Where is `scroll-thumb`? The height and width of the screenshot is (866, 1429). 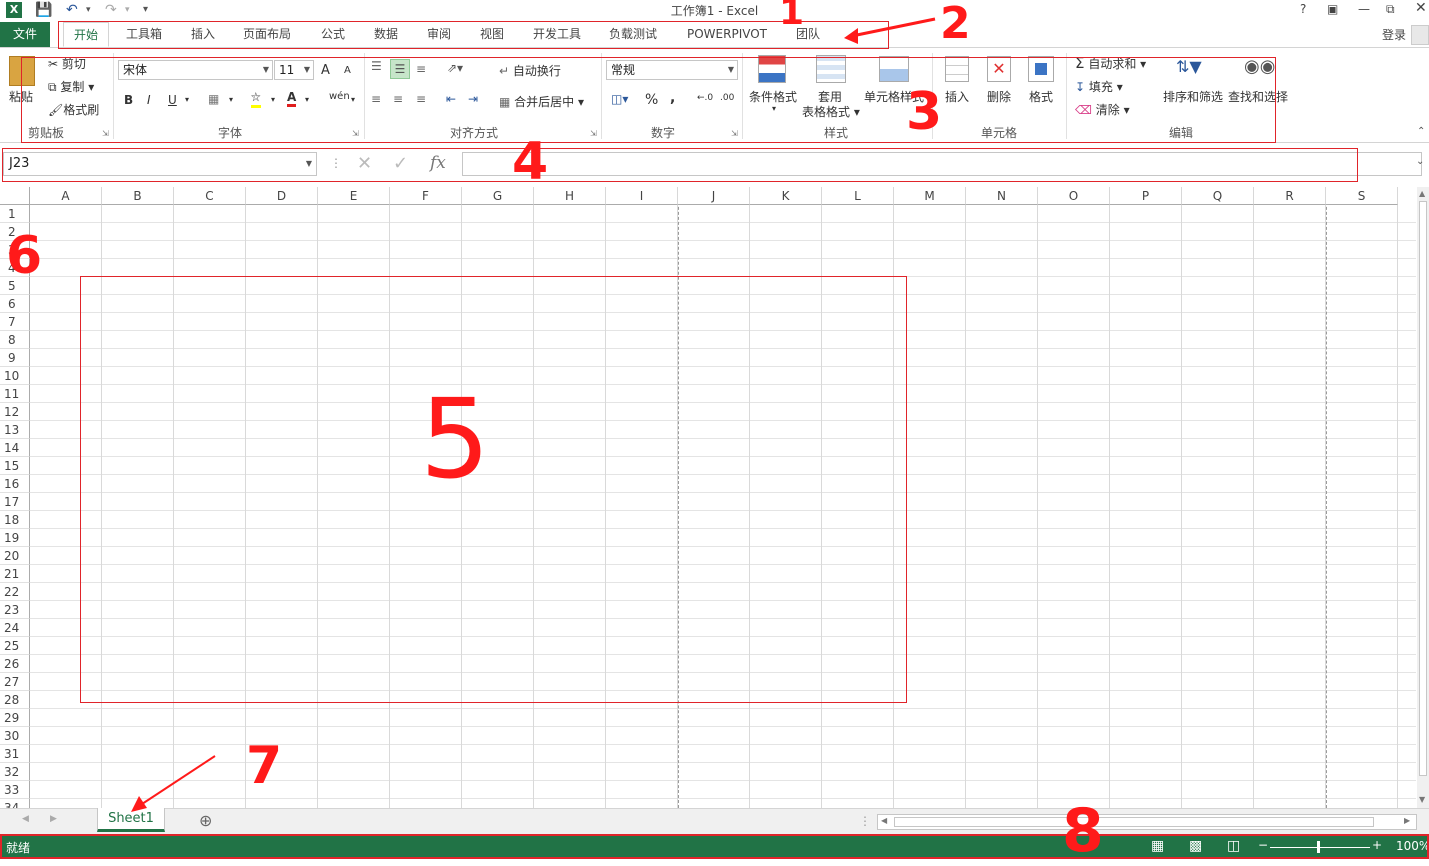
scroll-thumb is located at coordinates (1423, 488).